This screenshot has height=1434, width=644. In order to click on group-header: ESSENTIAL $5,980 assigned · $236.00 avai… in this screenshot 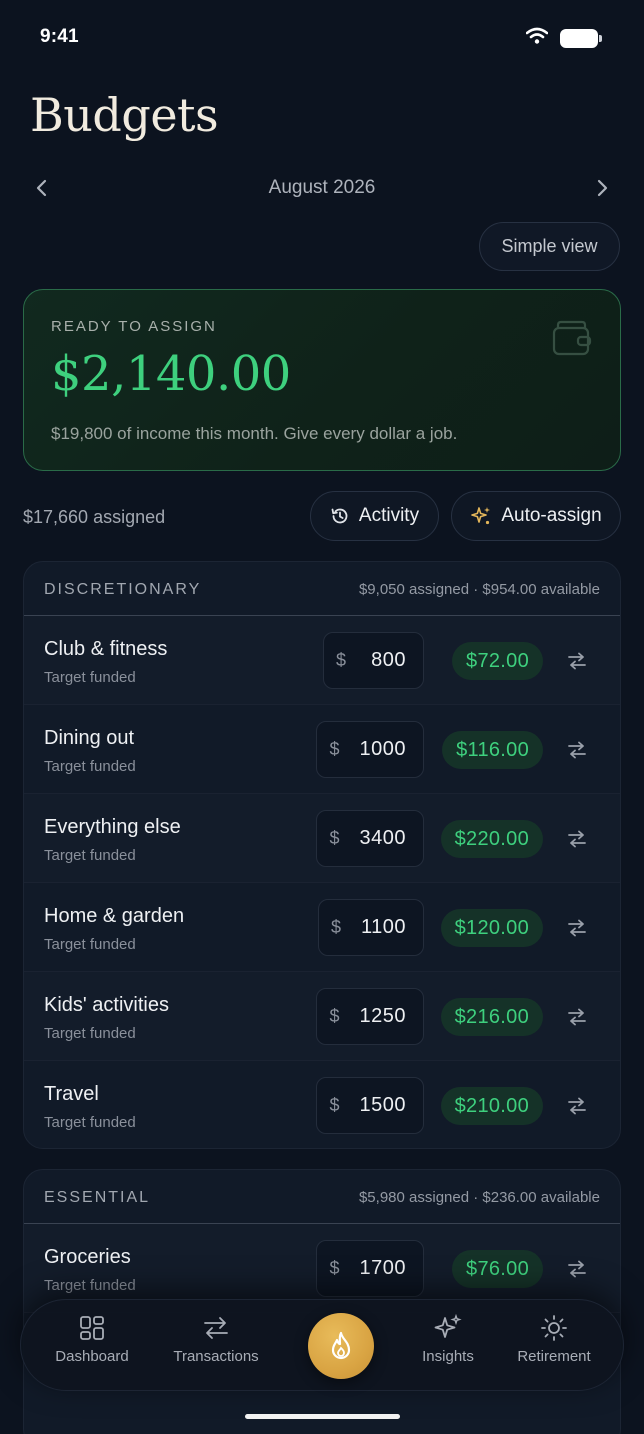, I will do `click(322, 1197)`.